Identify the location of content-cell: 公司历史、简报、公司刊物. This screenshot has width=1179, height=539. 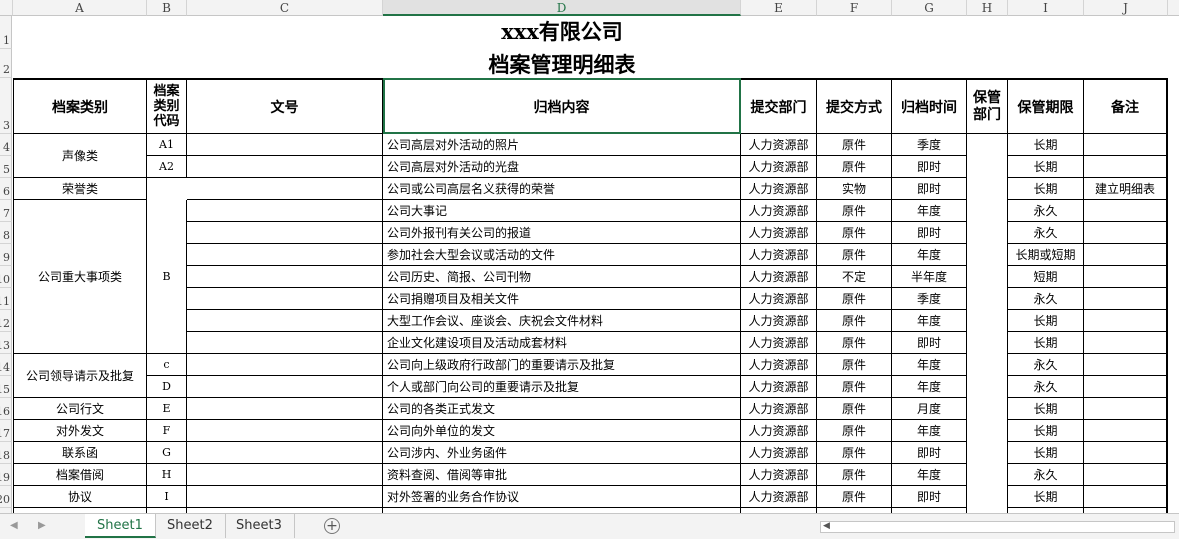
(562, 277).